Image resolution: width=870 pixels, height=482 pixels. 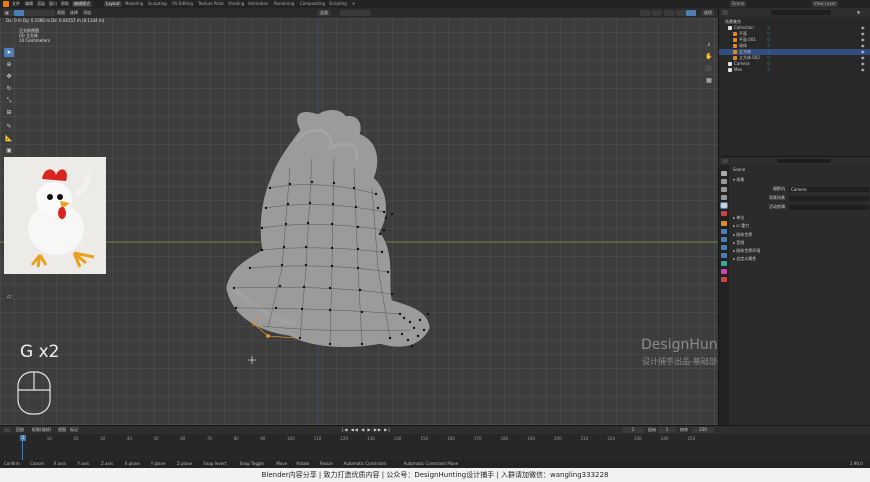 What do you see at coordinates (708, 13) in the screenshot?
I see `options-dropdown: 选项` at bounding box center [708, 13].